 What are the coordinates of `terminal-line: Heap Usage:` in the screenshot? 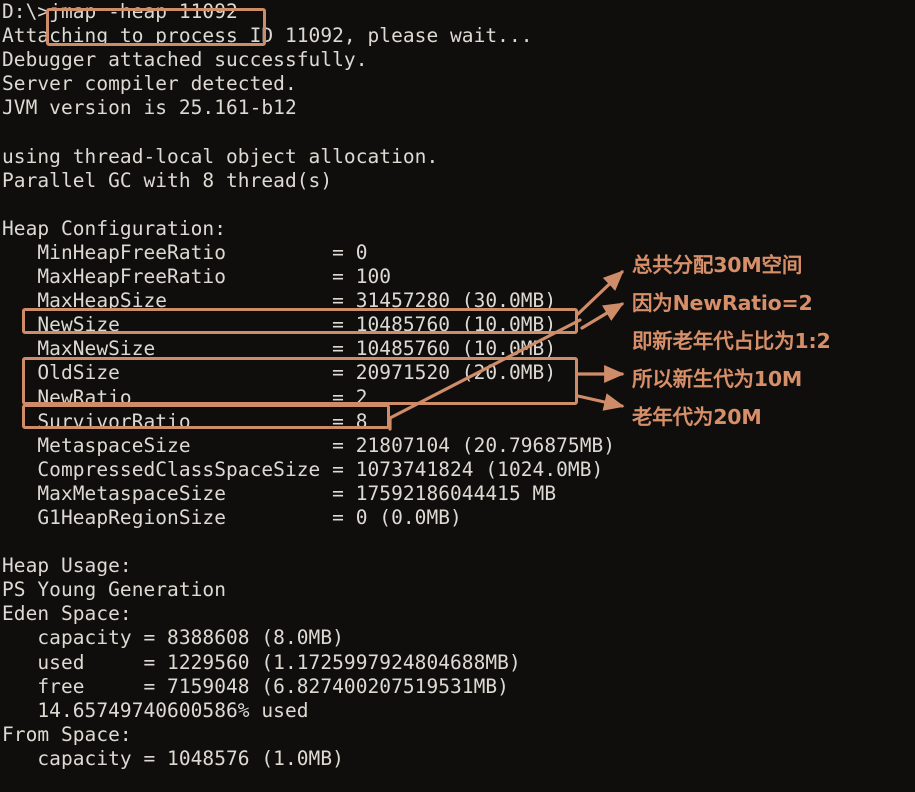 It's located at (67, 566).